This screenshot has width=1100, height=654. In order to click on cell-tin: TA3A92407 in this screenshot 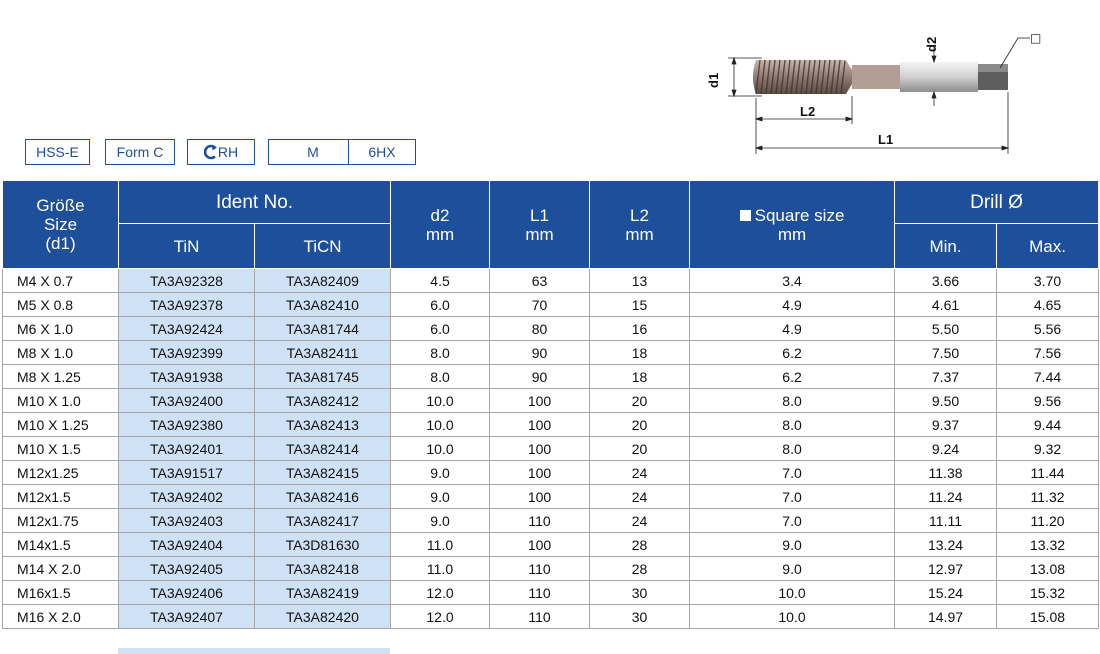, I will do `click(186, 616)`.